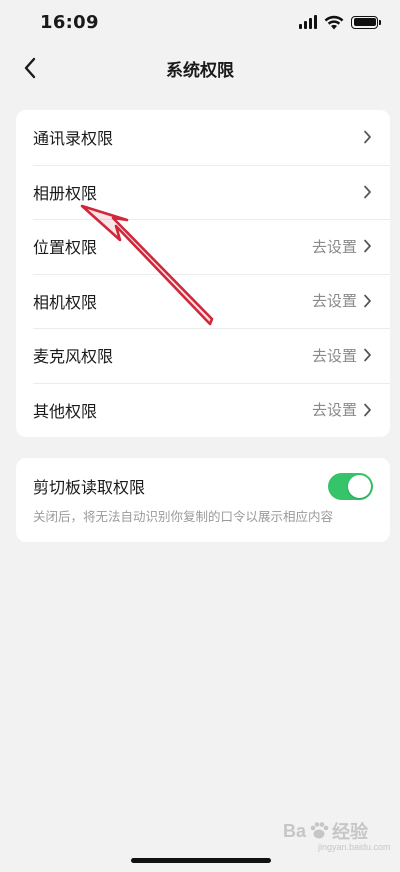 The height and width of the screenshot is (872, 400). I want to click on clipboard-title: 剪切板读取权限, so click(89, 487).